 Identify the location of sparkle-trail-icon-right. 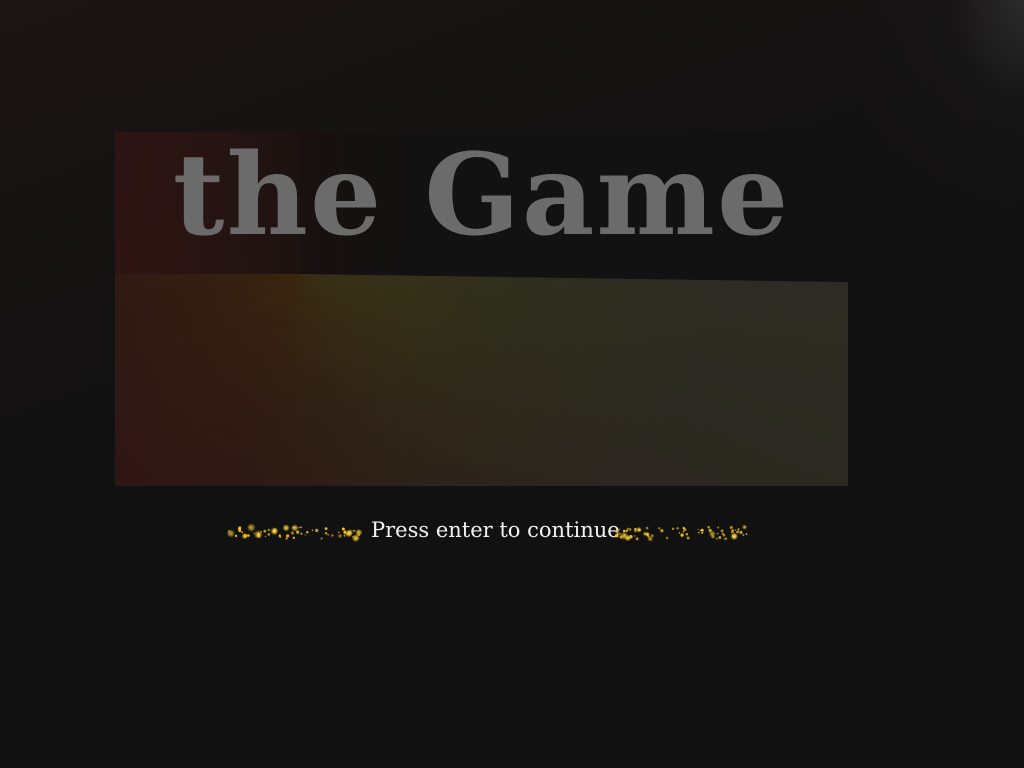
(681, 533).